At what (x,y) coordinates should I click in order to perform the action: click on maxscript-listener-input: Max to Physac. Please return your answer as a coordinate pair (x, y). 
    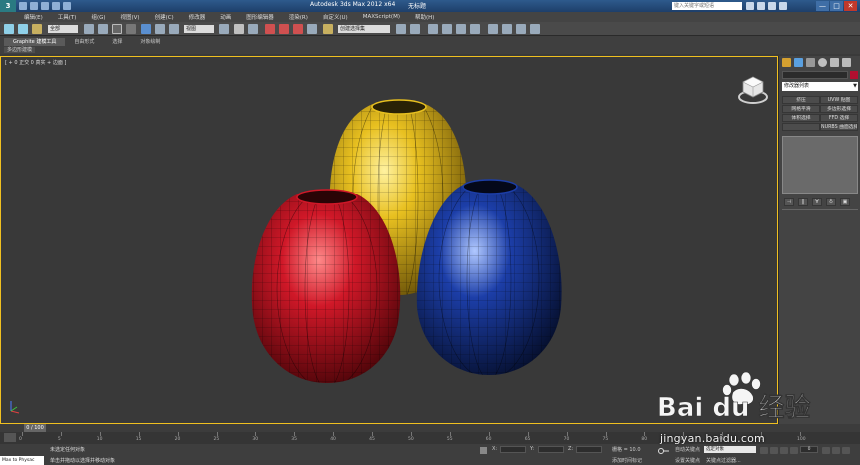
    Looking at the image, I should click on (22, 460).